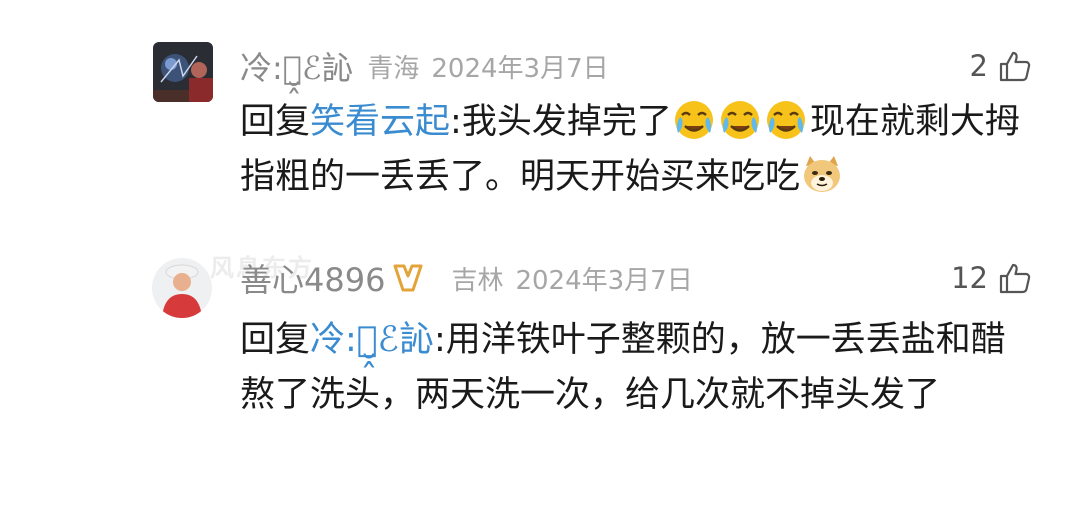  What do you see at coordinates (312, 278) in the screenshot?
I see `username: 善心4896` at bounding box center [312, 278].